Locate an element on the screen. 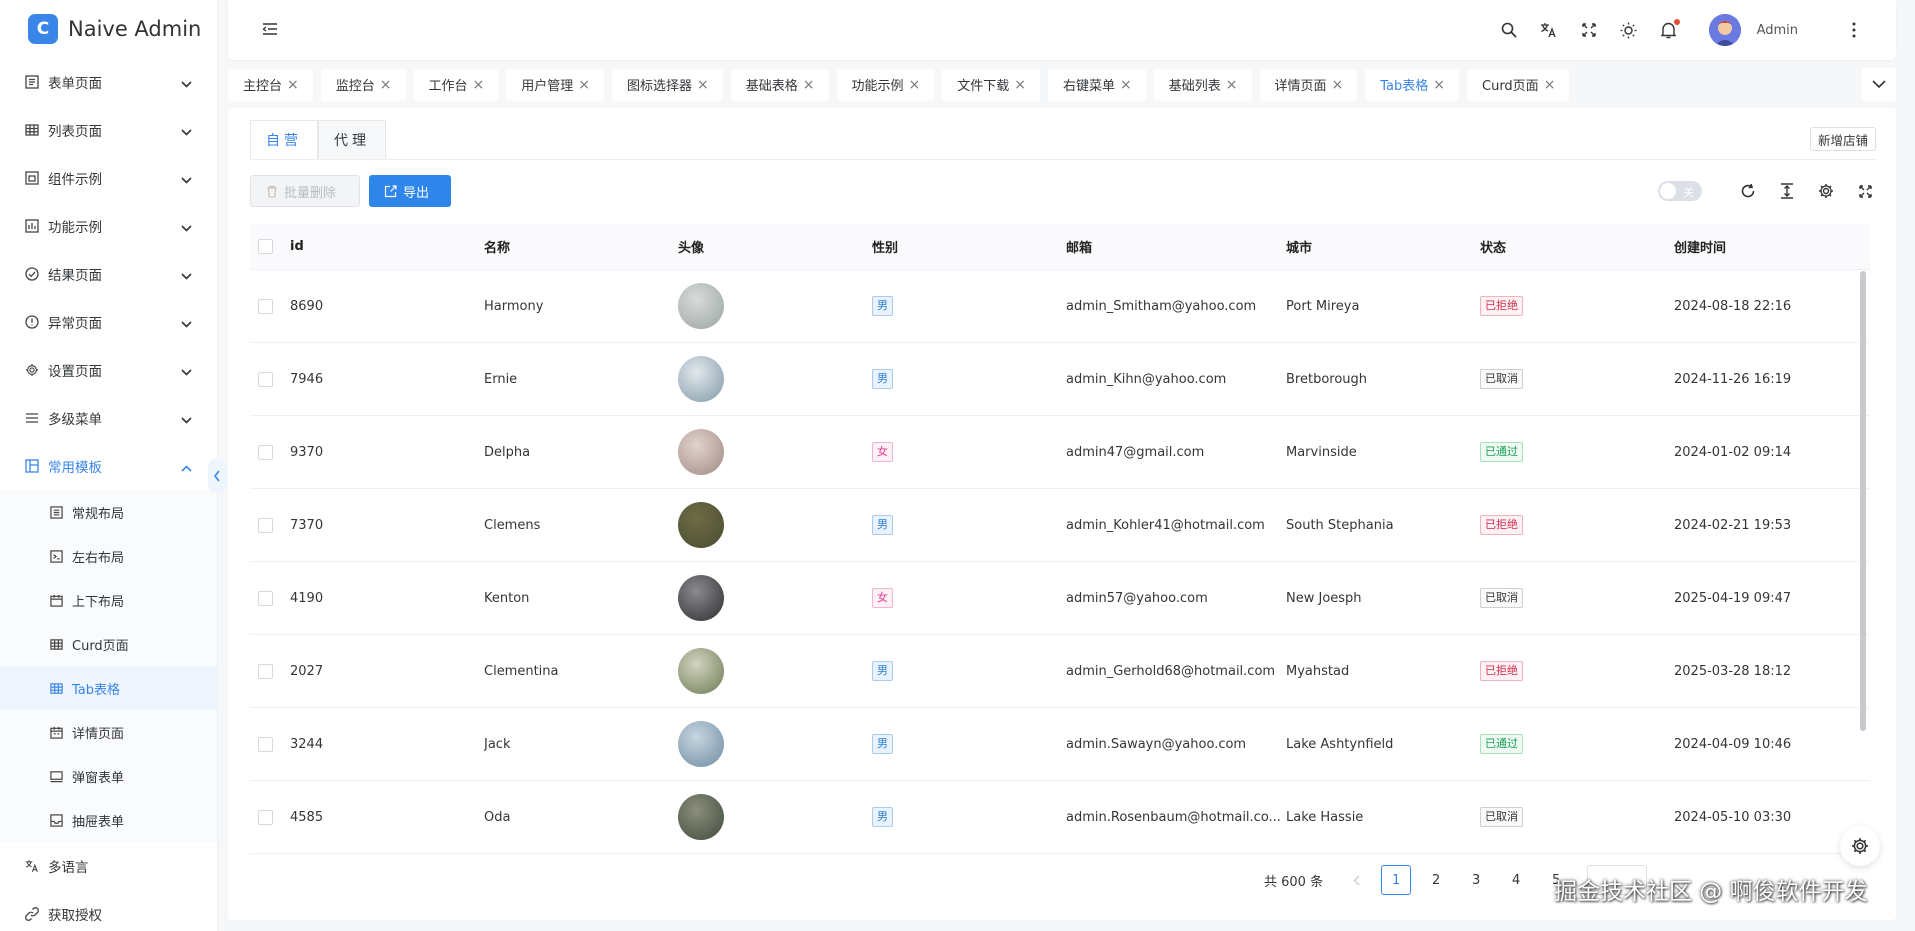 This screenshot has height=931, width=1915. col-header-city: 城市 is located at coordinates (1383, 246).